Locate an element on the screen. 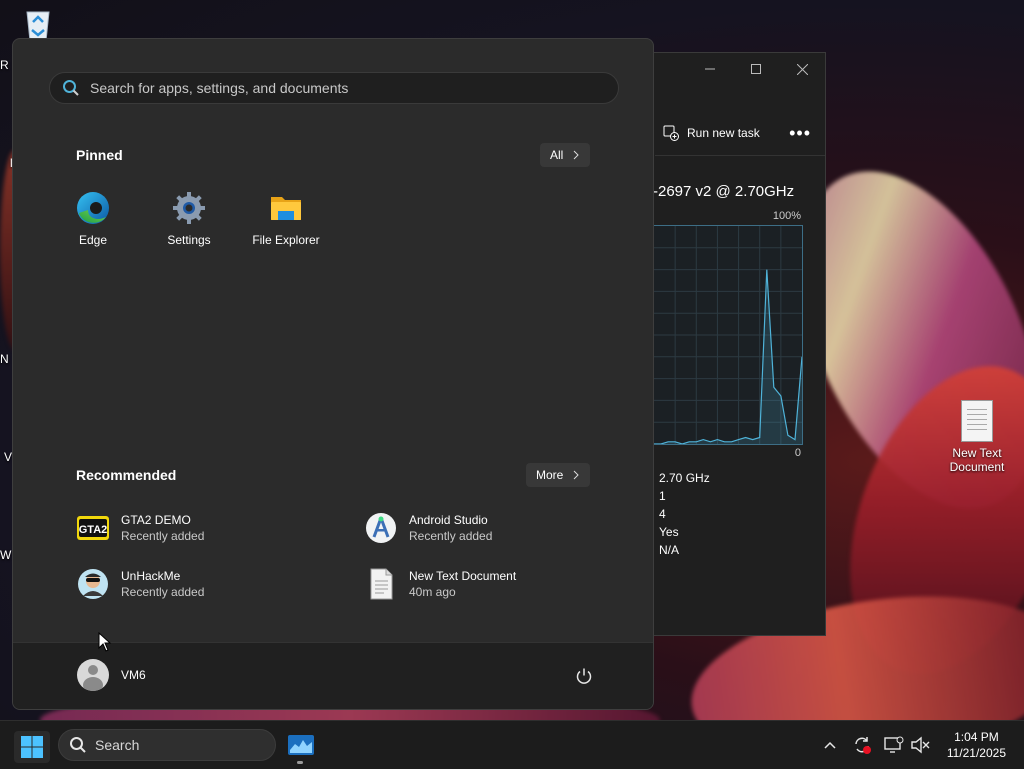 This screenshot has width=1024, height=769. virtualization-value: Yes is located at coordinates (669, 532).